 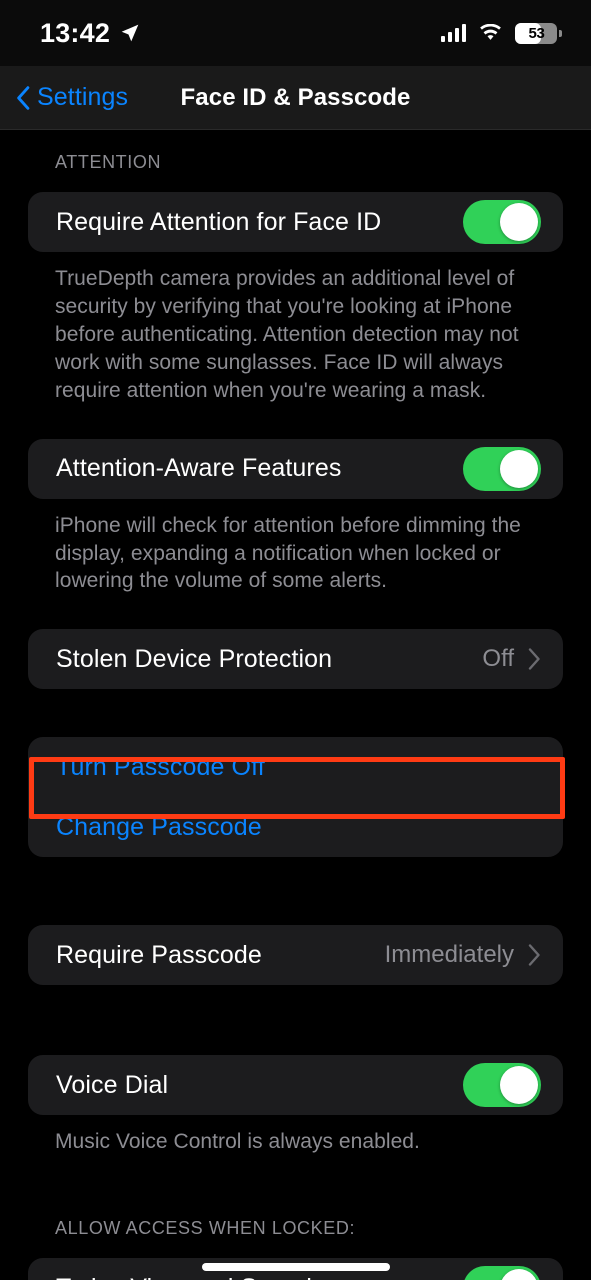 I want to click on battery-percent-label: 53, so click(x=536, y=33).